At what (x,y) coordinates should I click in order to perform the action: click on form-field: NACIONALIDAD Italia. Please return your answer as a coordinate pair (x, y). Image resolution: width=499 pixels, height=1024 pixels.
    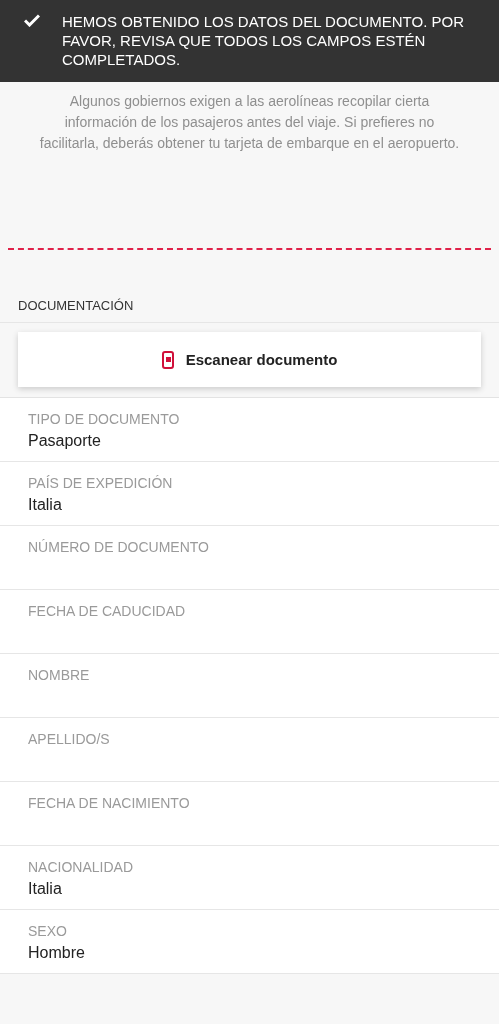
    Looking at the image, I should click on (249, 878).